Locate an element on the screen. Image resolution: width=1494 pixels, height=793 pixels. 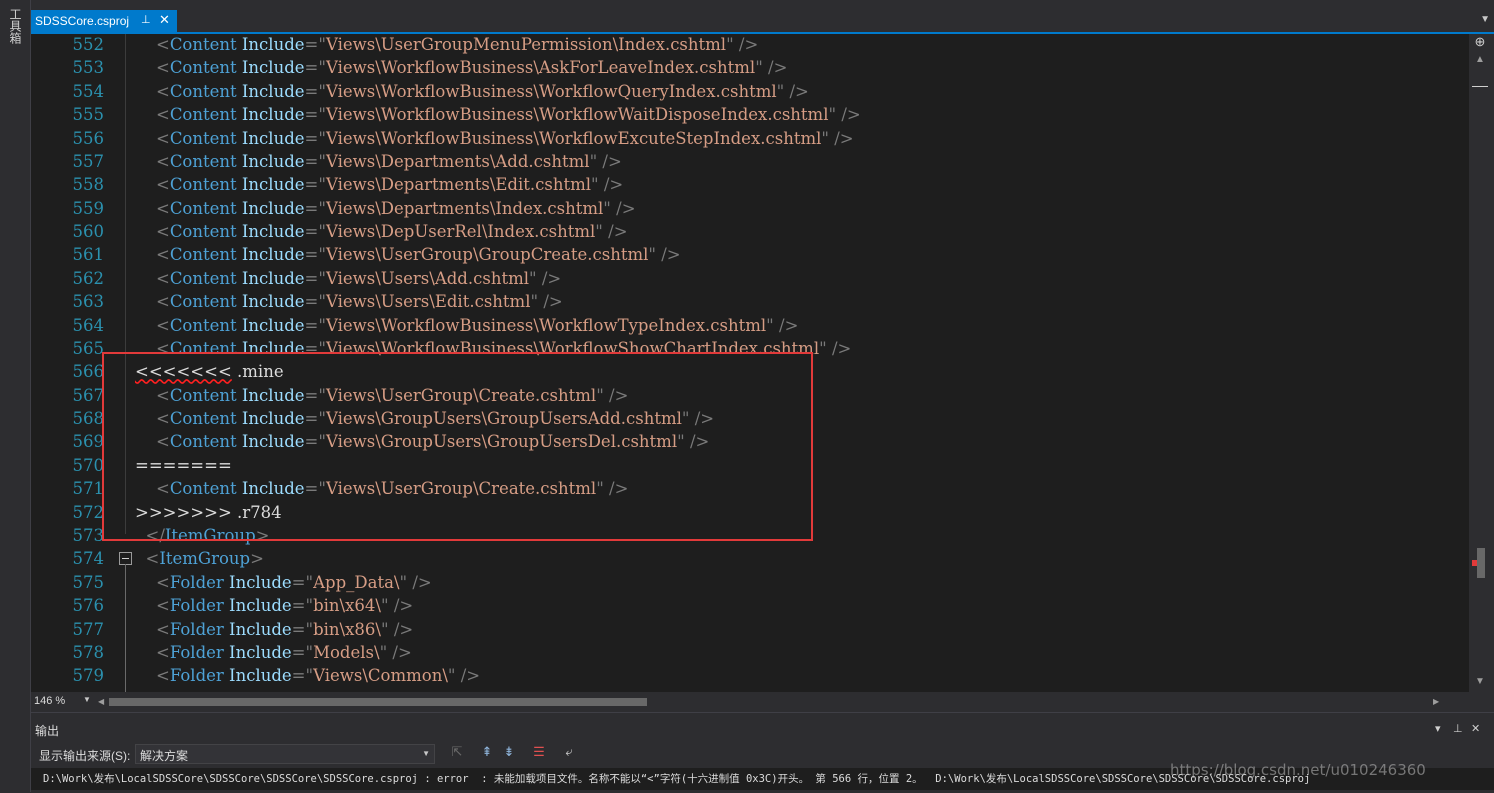
code-token: Views\DepUserRel\Index.cshtml is located at coordinates (460, 232).